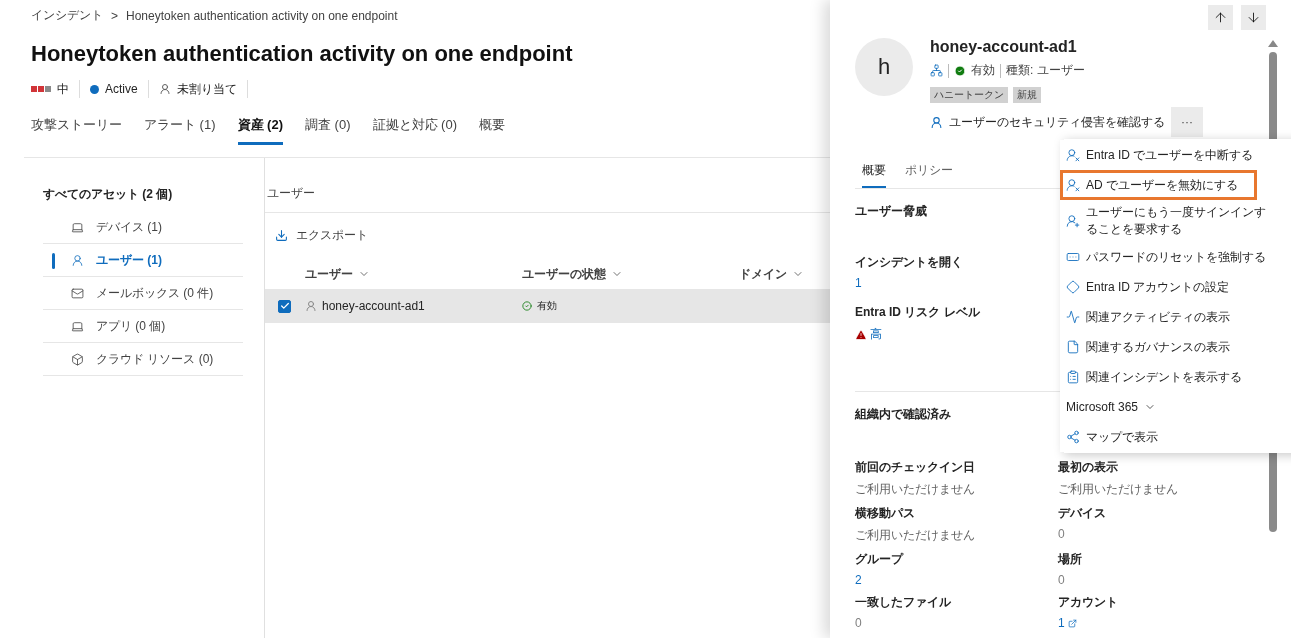 The image size is (1291, 638). What do you see at coordinates (414, 130) in the screenshot?
I see `tab: 証拠と対応 (0)` at bounding box center [414, 130].